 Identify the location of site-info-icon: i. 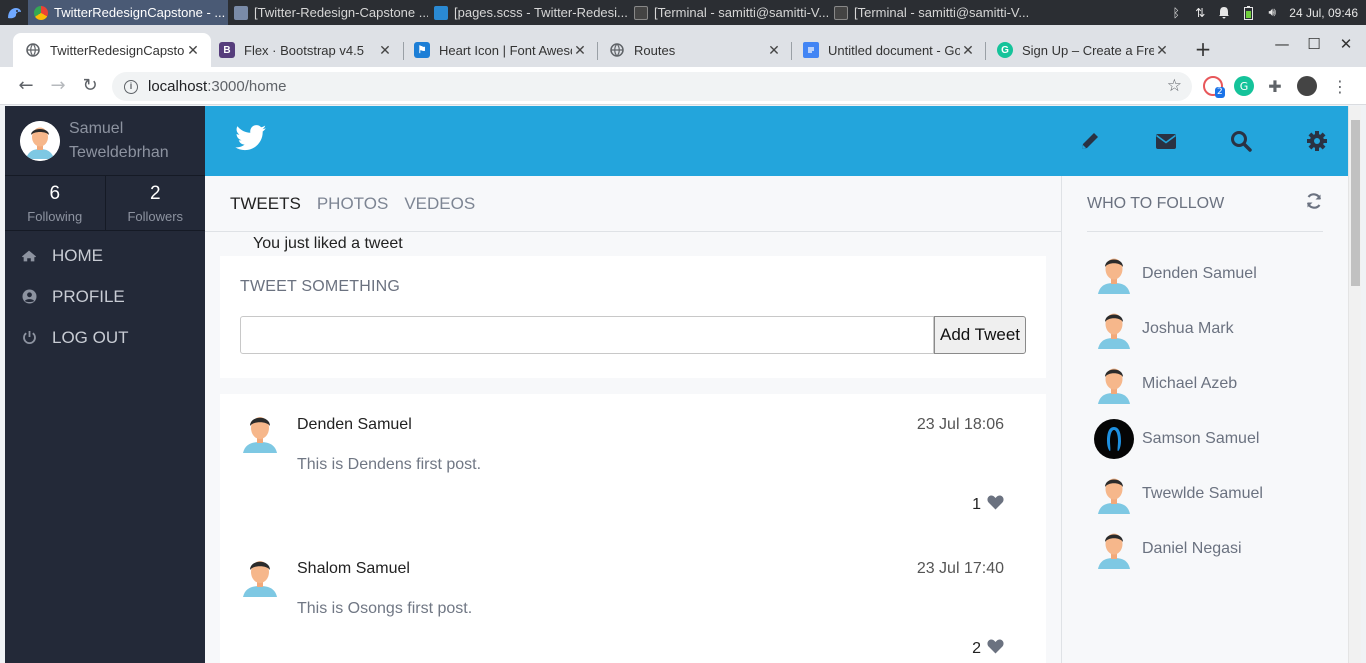
(131, 86).